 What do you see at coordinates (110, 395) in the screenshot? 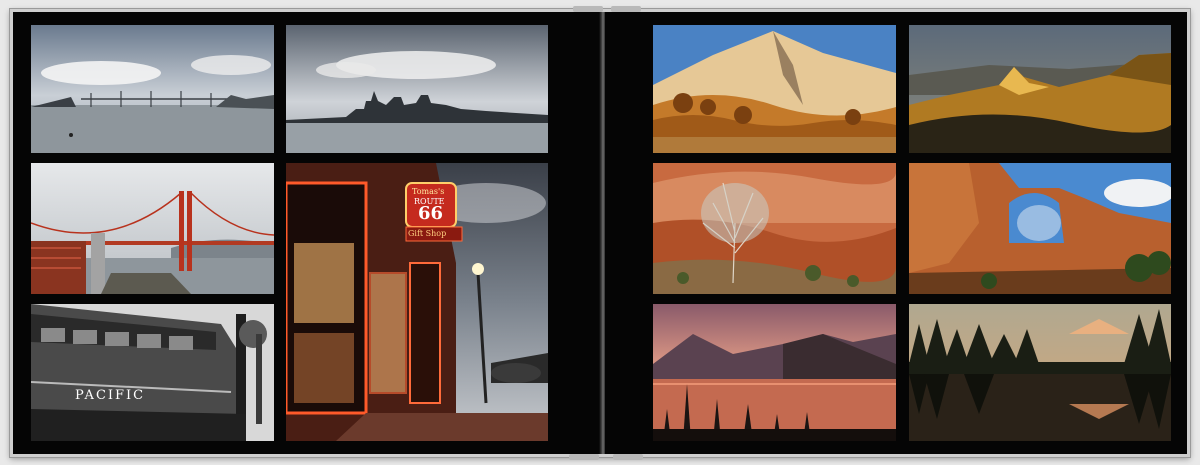
I see `train-pacific-label: PACIFIC` at bounding box center [110, 395].